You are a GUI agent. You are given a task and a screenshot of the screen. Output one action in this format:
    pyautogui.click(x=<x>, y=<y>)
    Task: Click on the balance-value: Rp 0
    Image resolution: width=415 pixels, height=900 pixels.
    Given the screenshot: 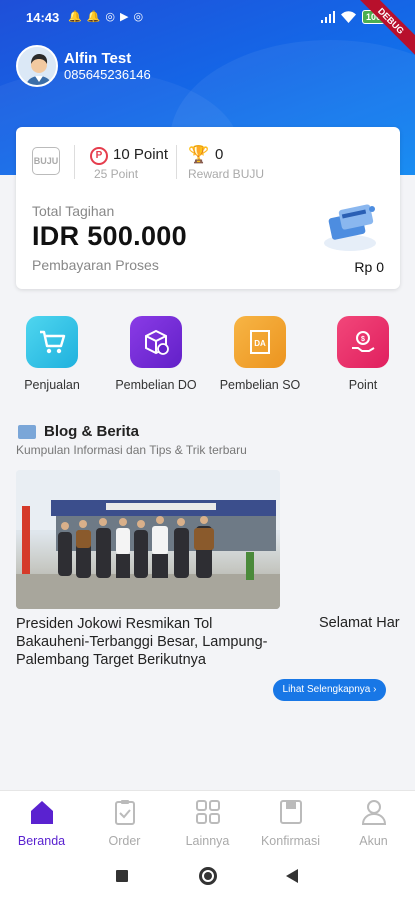 What is the action you would take?
    pyautogui.click(x=369, y=267)
    